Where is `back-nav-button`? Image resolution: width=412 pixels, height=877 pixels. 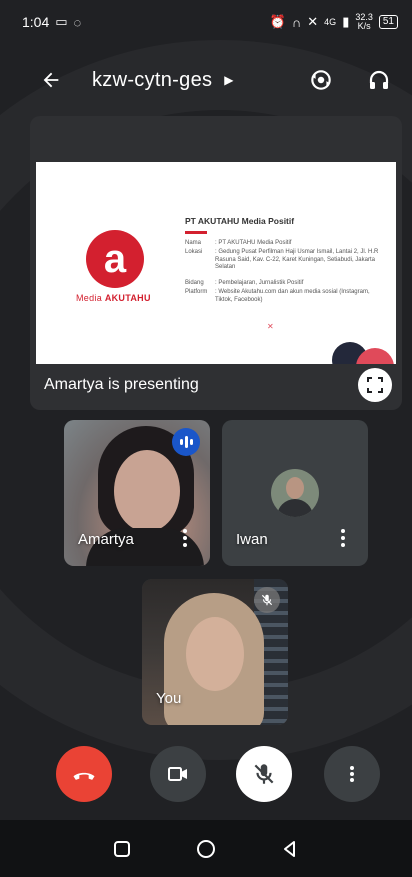
back-nav-button is located at coordinates (290, 849).